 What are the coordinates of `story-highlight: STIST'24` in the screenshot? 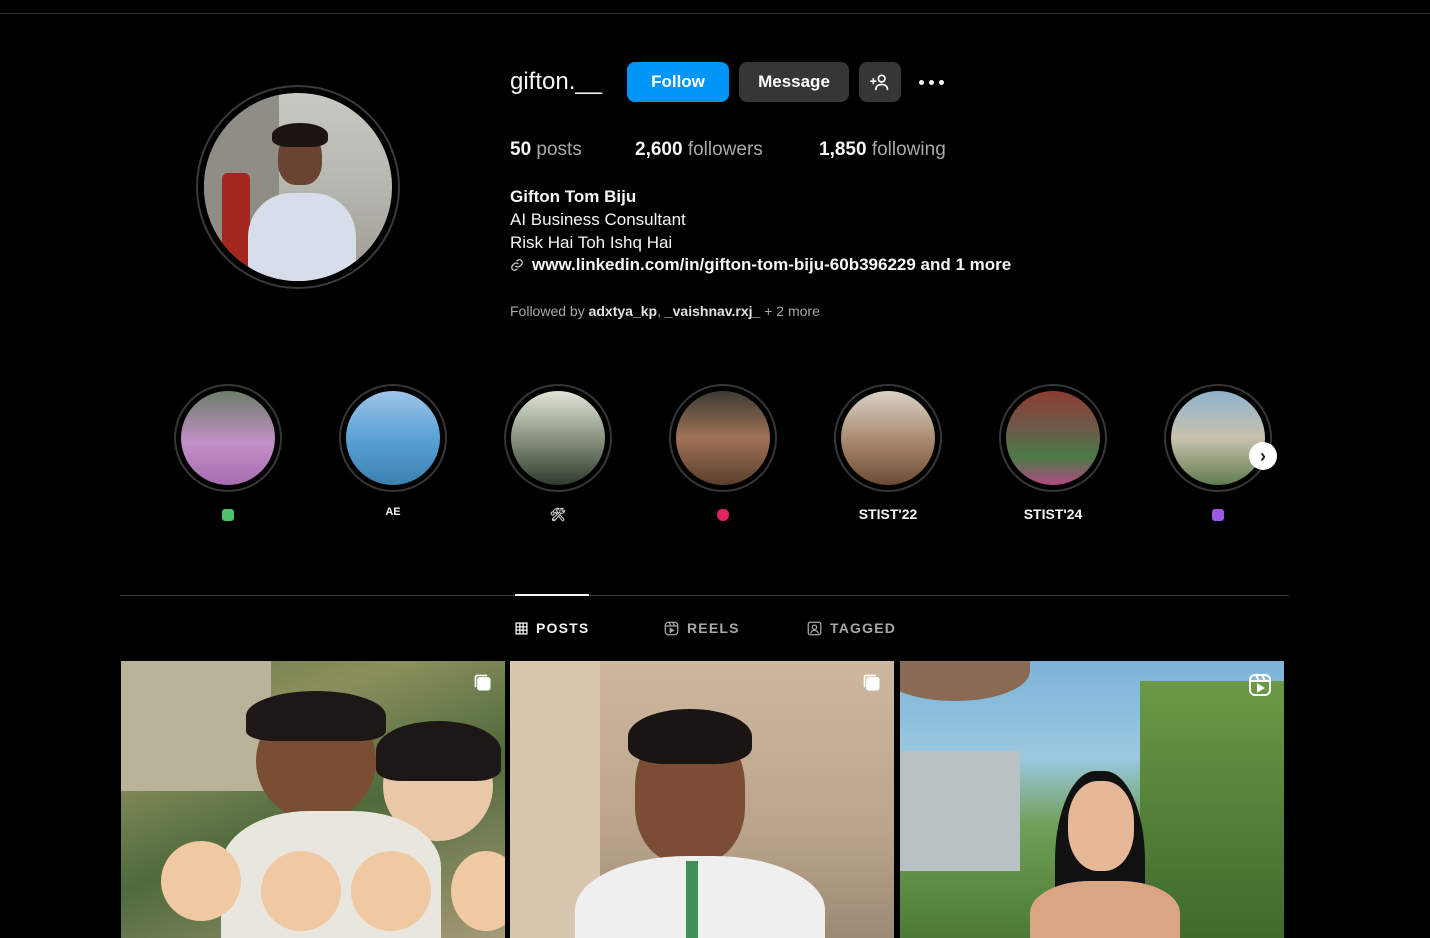 It's located at (1053, 454).